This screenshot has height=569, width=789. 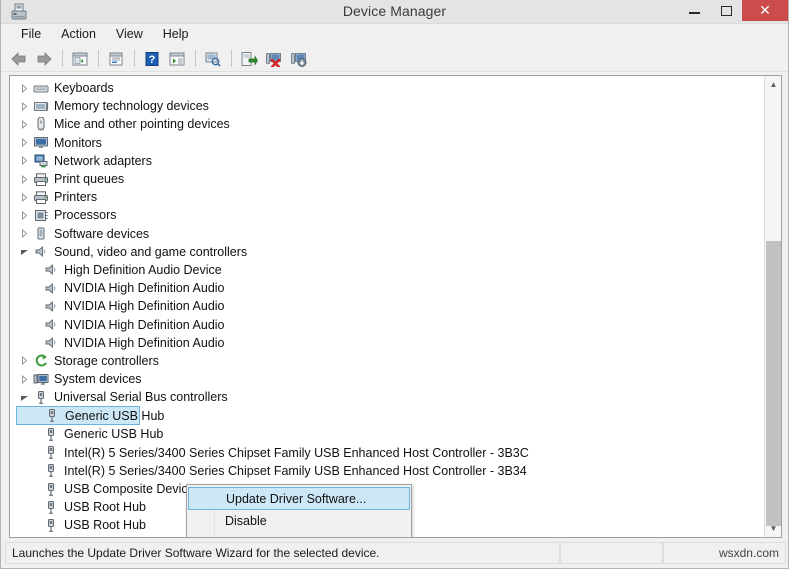 I want to click on memory-device-icon, so click(x=41, y=106).